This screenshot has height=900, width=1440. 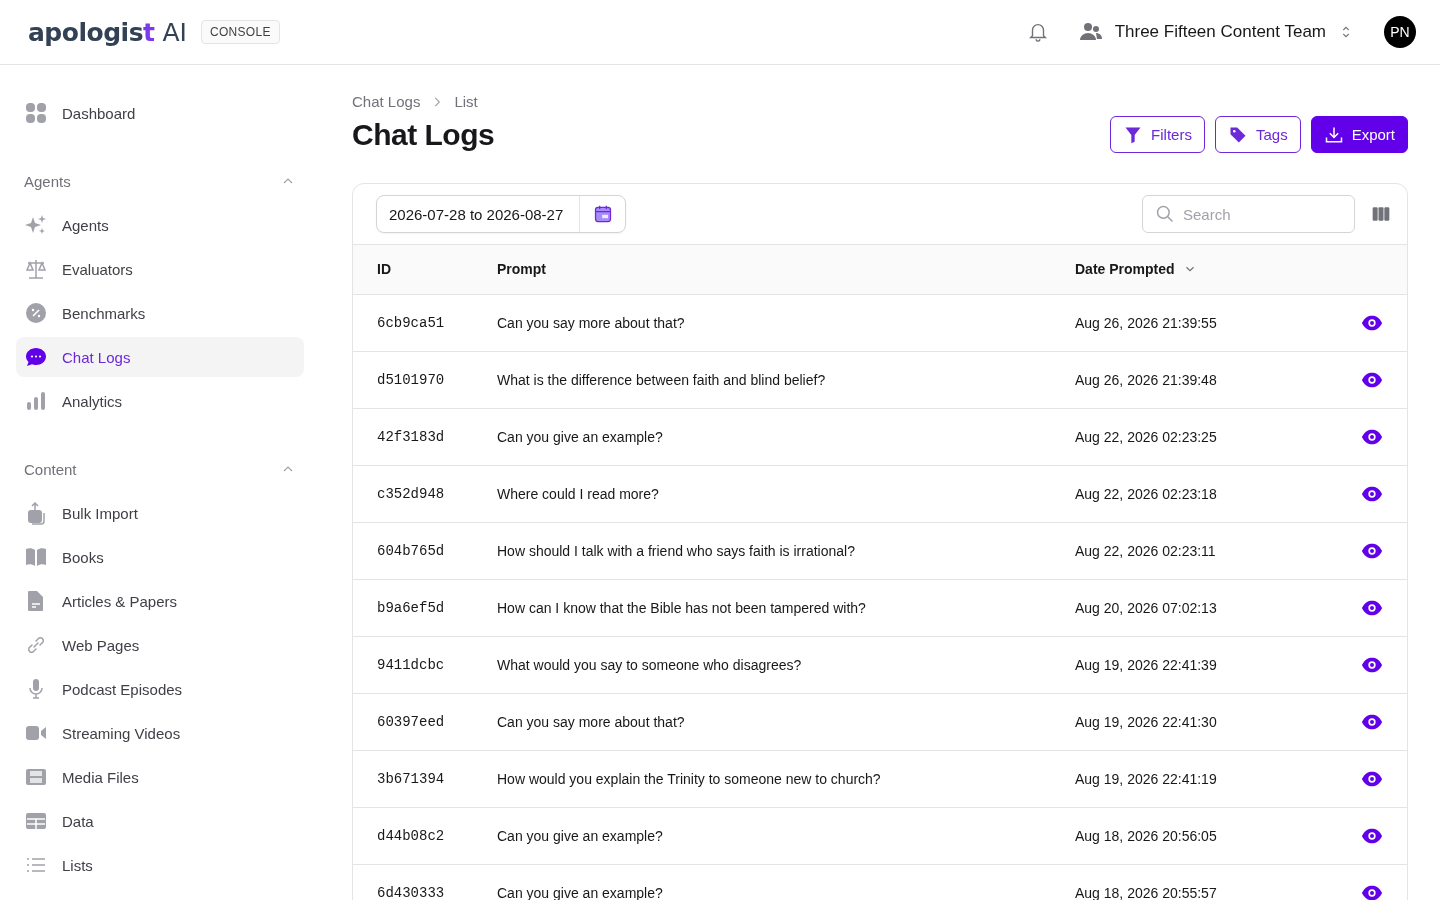 I want to click on table-cell: How would you explain the Trinity to someone new to church?, so click(x=689, y=778).